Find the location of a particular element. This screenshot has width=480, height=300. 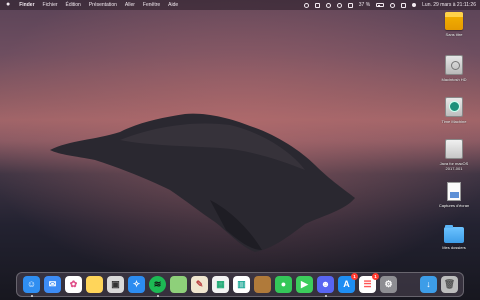

messages-icon: ● is located at coordinates (283, 284).